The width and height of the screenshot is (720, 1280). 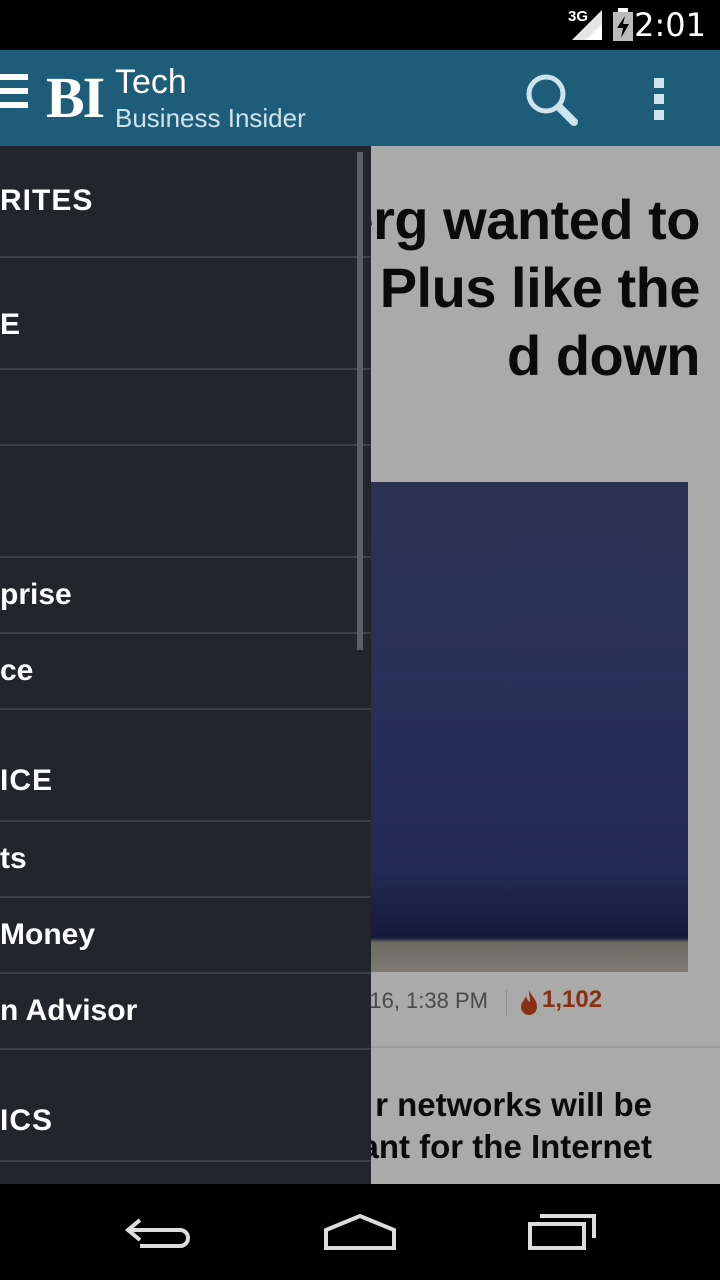 What do you see at coordinates (360, 401) in the screenshot?
I see `drawer-scrollbar` at bounding box center [360, 401].